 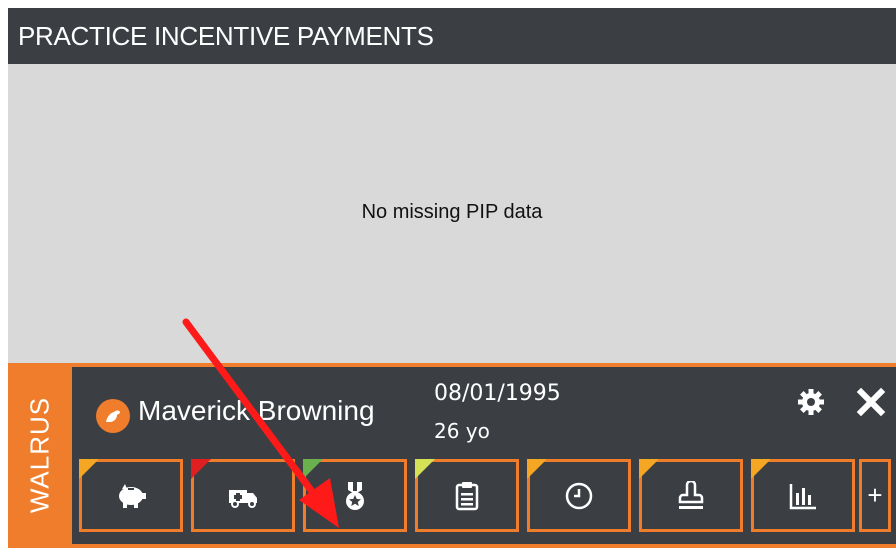 I want to click on tile-approvals, so click(x=691, y=495).